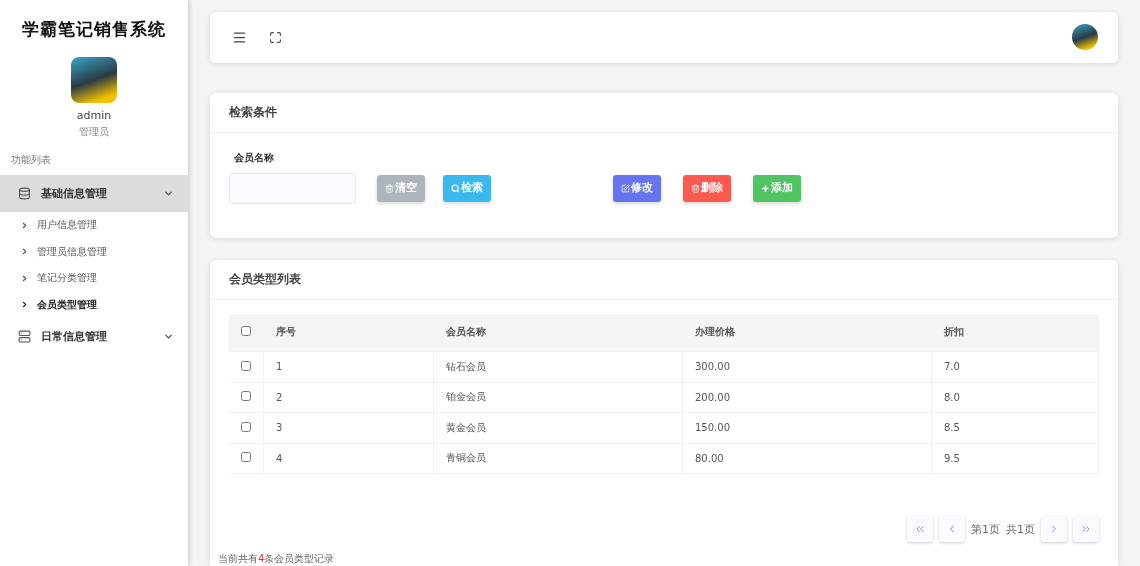 The image size is (1140, 566). I want to click on menu-item: 管理员信息管理, so click(94, 251).